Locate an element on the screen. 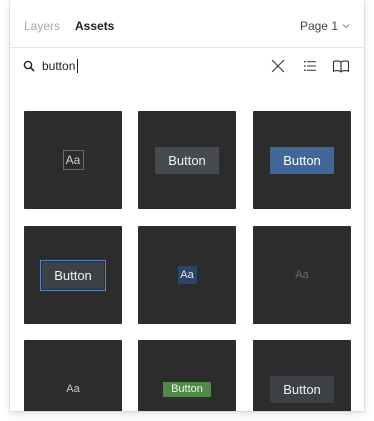 This screenshot has width=374, height=421. page-selector: Page 1 is located at coordinates (325, 26).